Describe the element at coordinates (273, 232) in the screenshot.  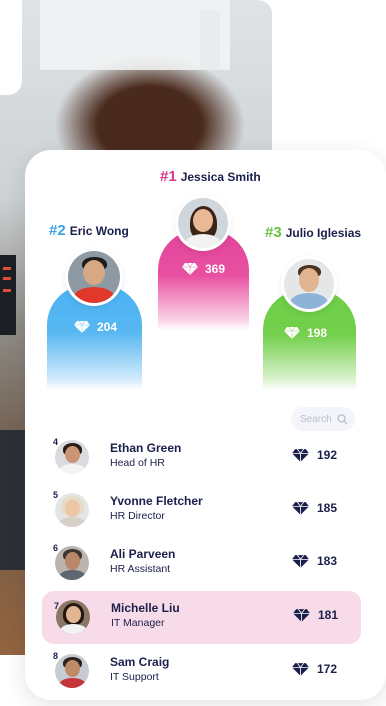
I see `podium-third-rank: #3` at that location.